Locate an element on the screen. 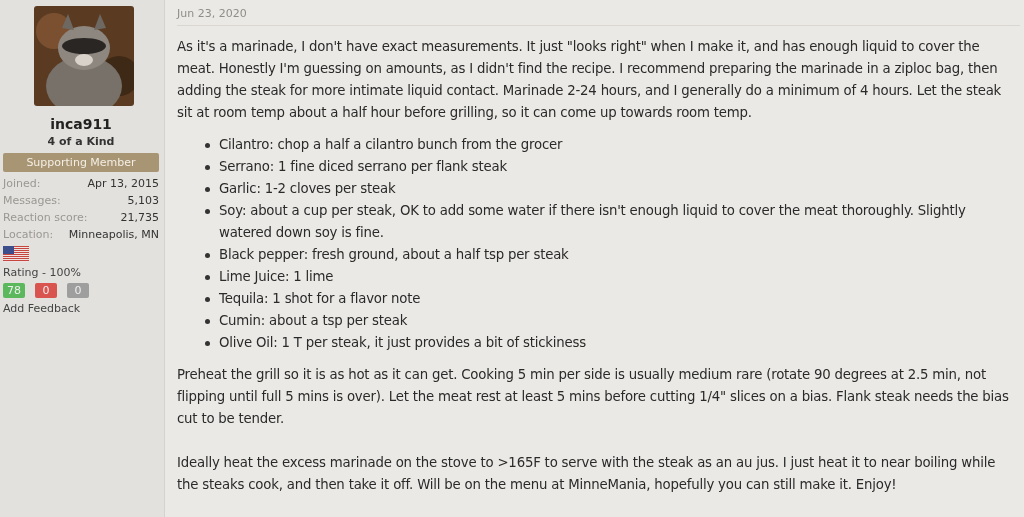 The image size is (1024, 517). username: inca911 is located at coordinates (81, 124).